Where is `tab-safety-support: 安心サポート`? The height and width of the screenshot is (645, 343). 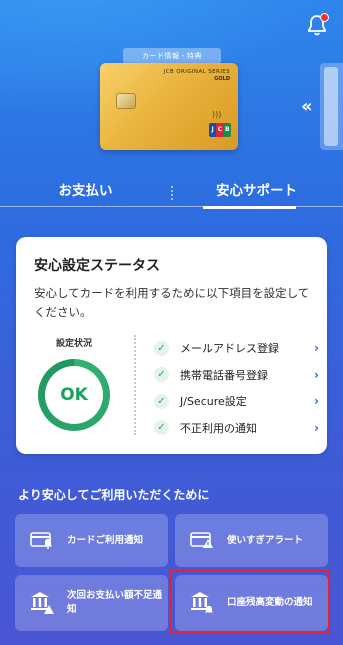
tab-safety-support: 安心サポート is located at coordinates (256, 191).